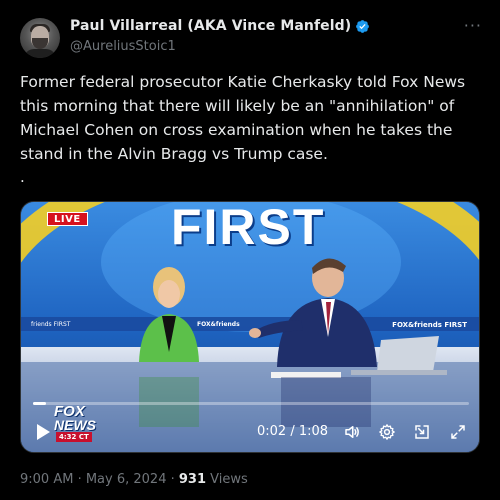 The height and width of the screenshot is (500, 500). Describe the element at coordinates (123, 46) in the screenshot. I see `author-handle: @AureliusStoic1` at that location.